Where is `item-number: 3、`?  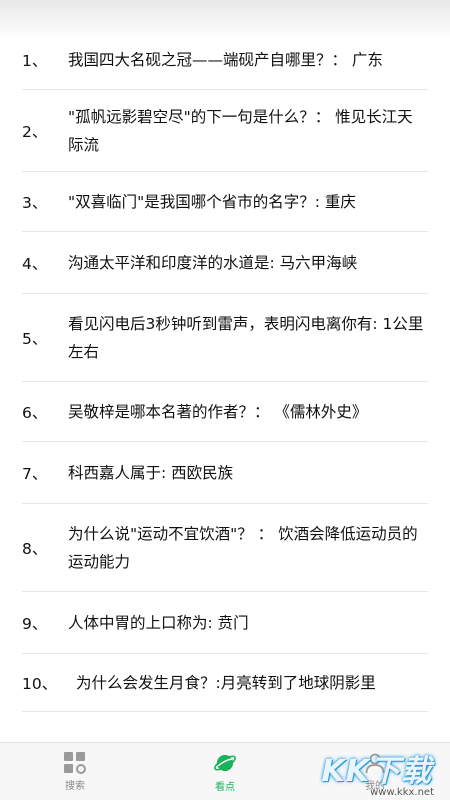 item-number: 3、 is located at coordinates (35, 202).